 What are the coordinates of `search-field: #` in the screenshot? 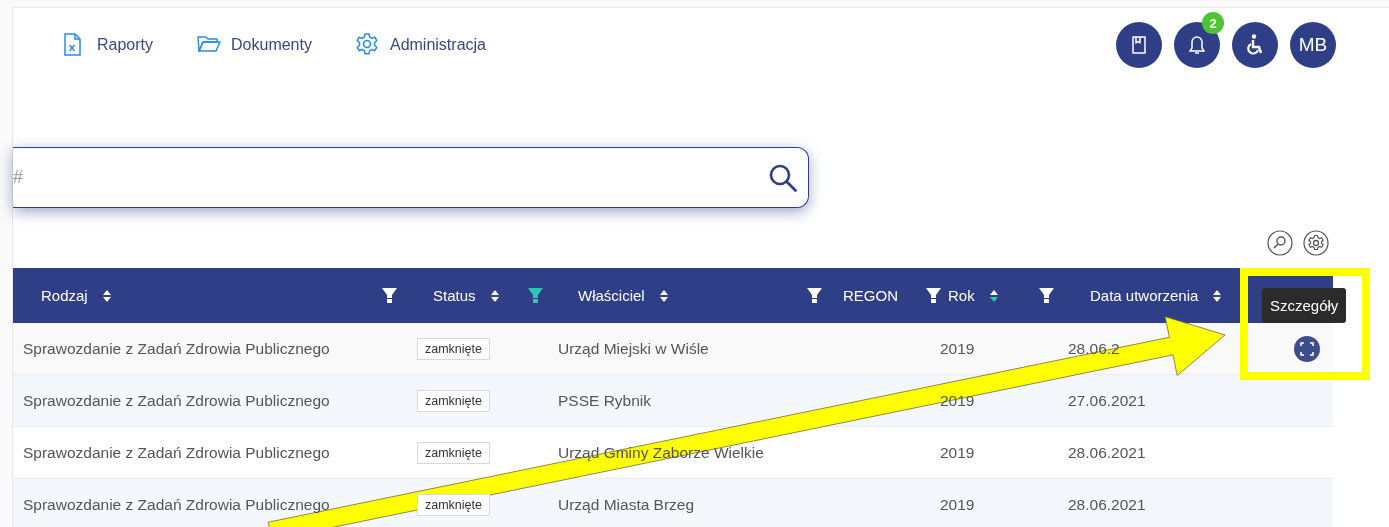 It's located at (411, 177).